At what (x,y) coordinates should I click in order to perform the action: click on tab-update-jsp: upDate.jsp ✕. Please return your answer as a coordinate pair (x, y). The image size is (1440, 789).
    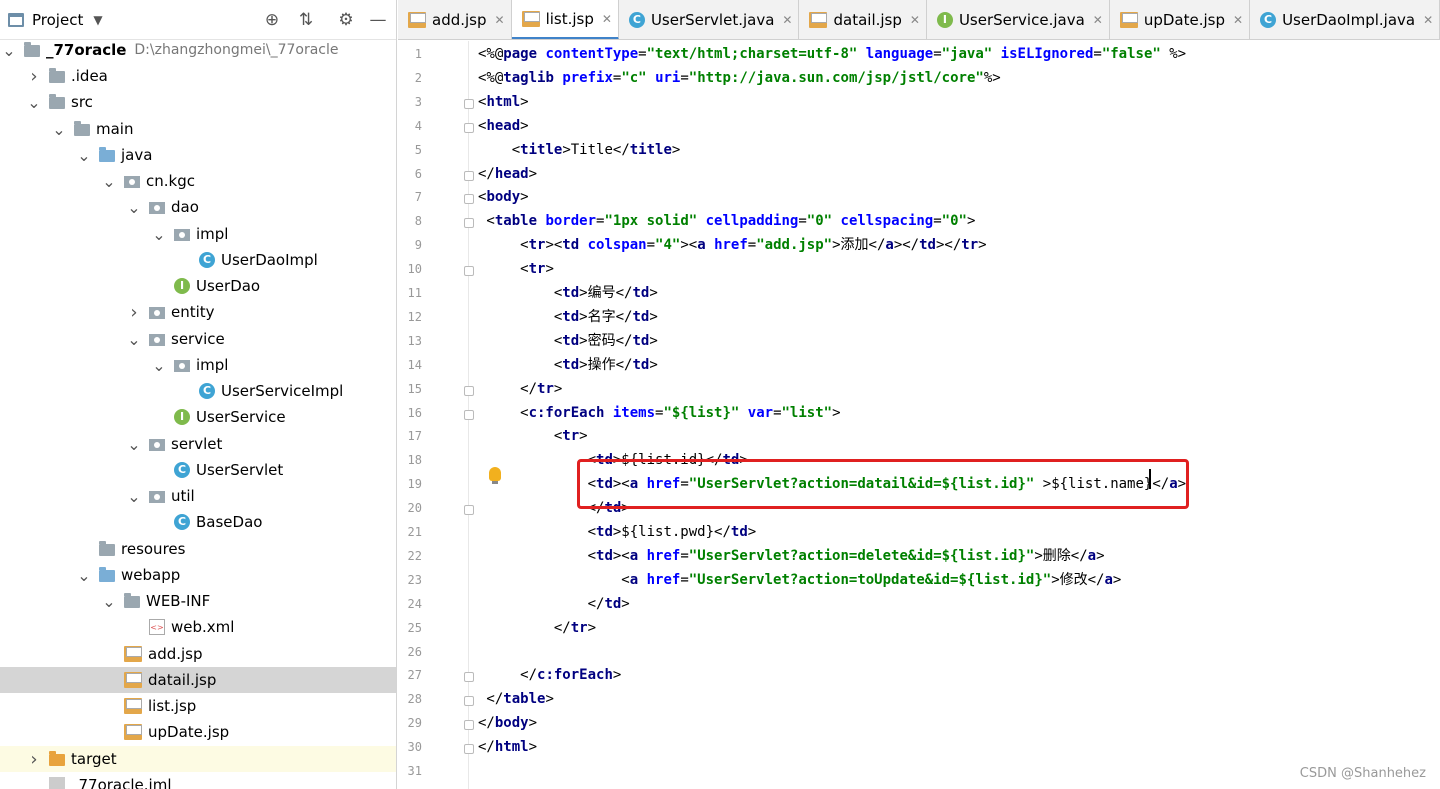
    Looking at the image, I should click on (1180, 19).